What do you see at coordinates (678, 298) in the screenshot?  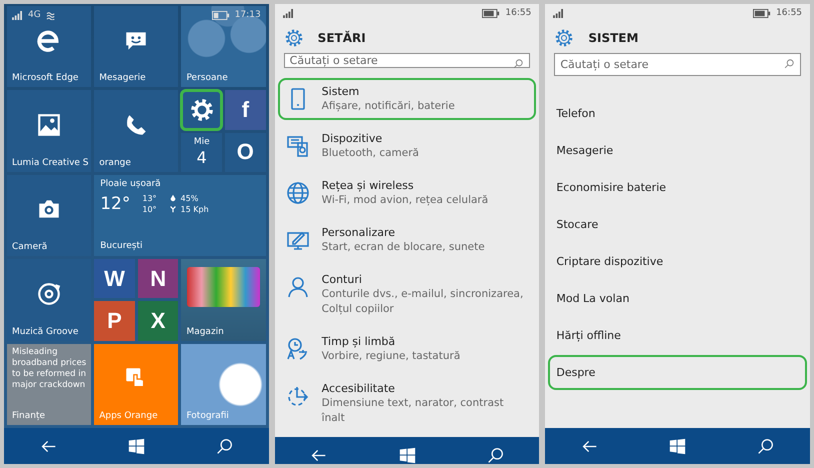 I see `settings-item: Mod La volan` at bounding box center [678, 298].